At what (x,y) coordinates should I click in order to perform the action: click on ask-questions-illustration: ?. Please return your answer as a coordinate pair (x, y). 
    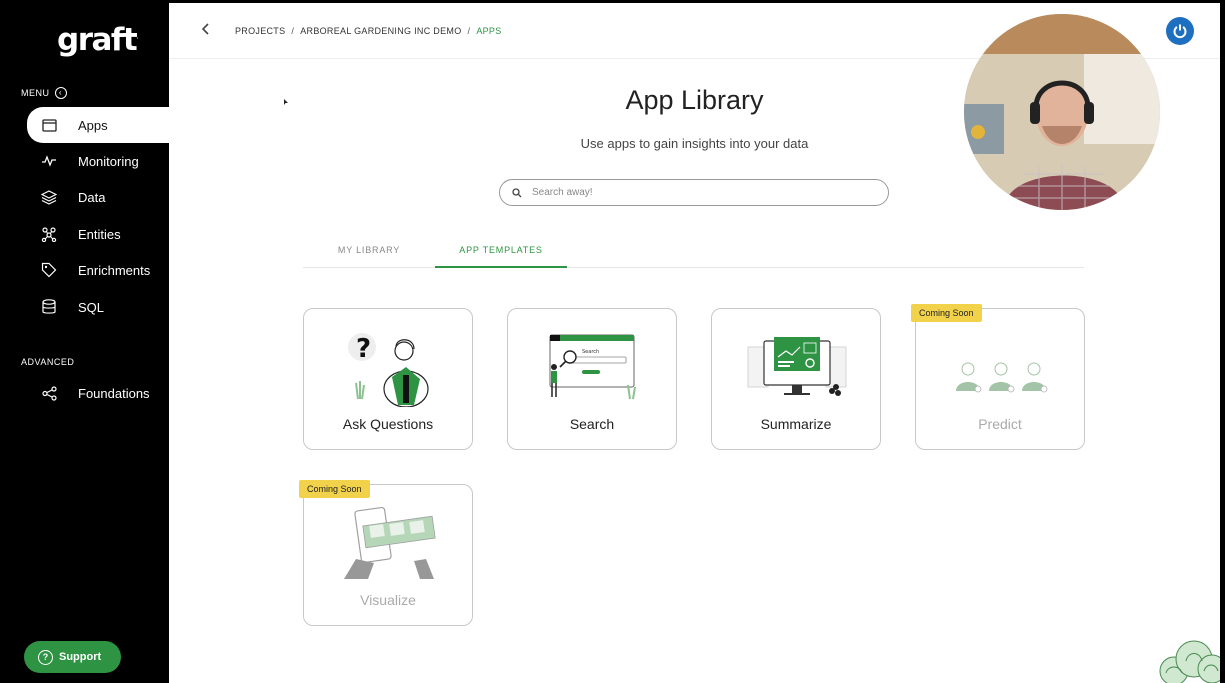
    Looking at the image, I should click on (388, 370).